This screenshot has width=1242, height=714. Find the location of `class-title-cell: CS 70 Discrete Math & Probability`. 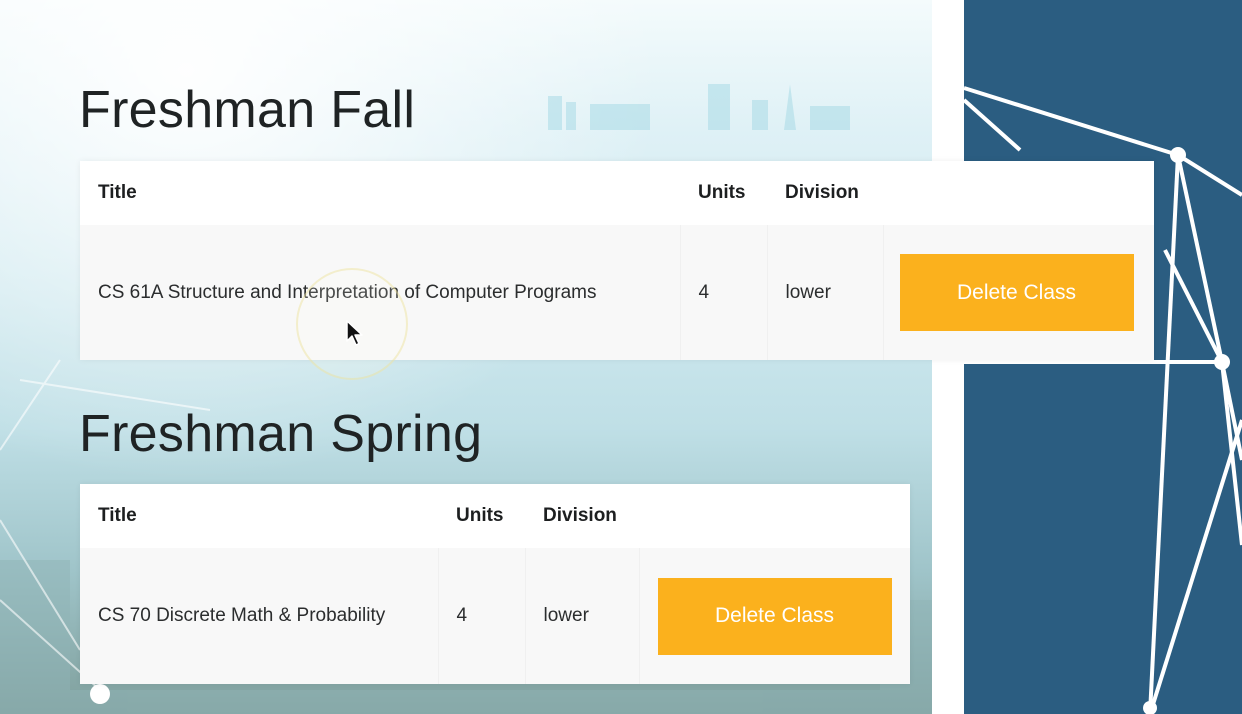

class-title-cell: CS 70 Discrete Math & Probability is located at coordinates (259, 616).